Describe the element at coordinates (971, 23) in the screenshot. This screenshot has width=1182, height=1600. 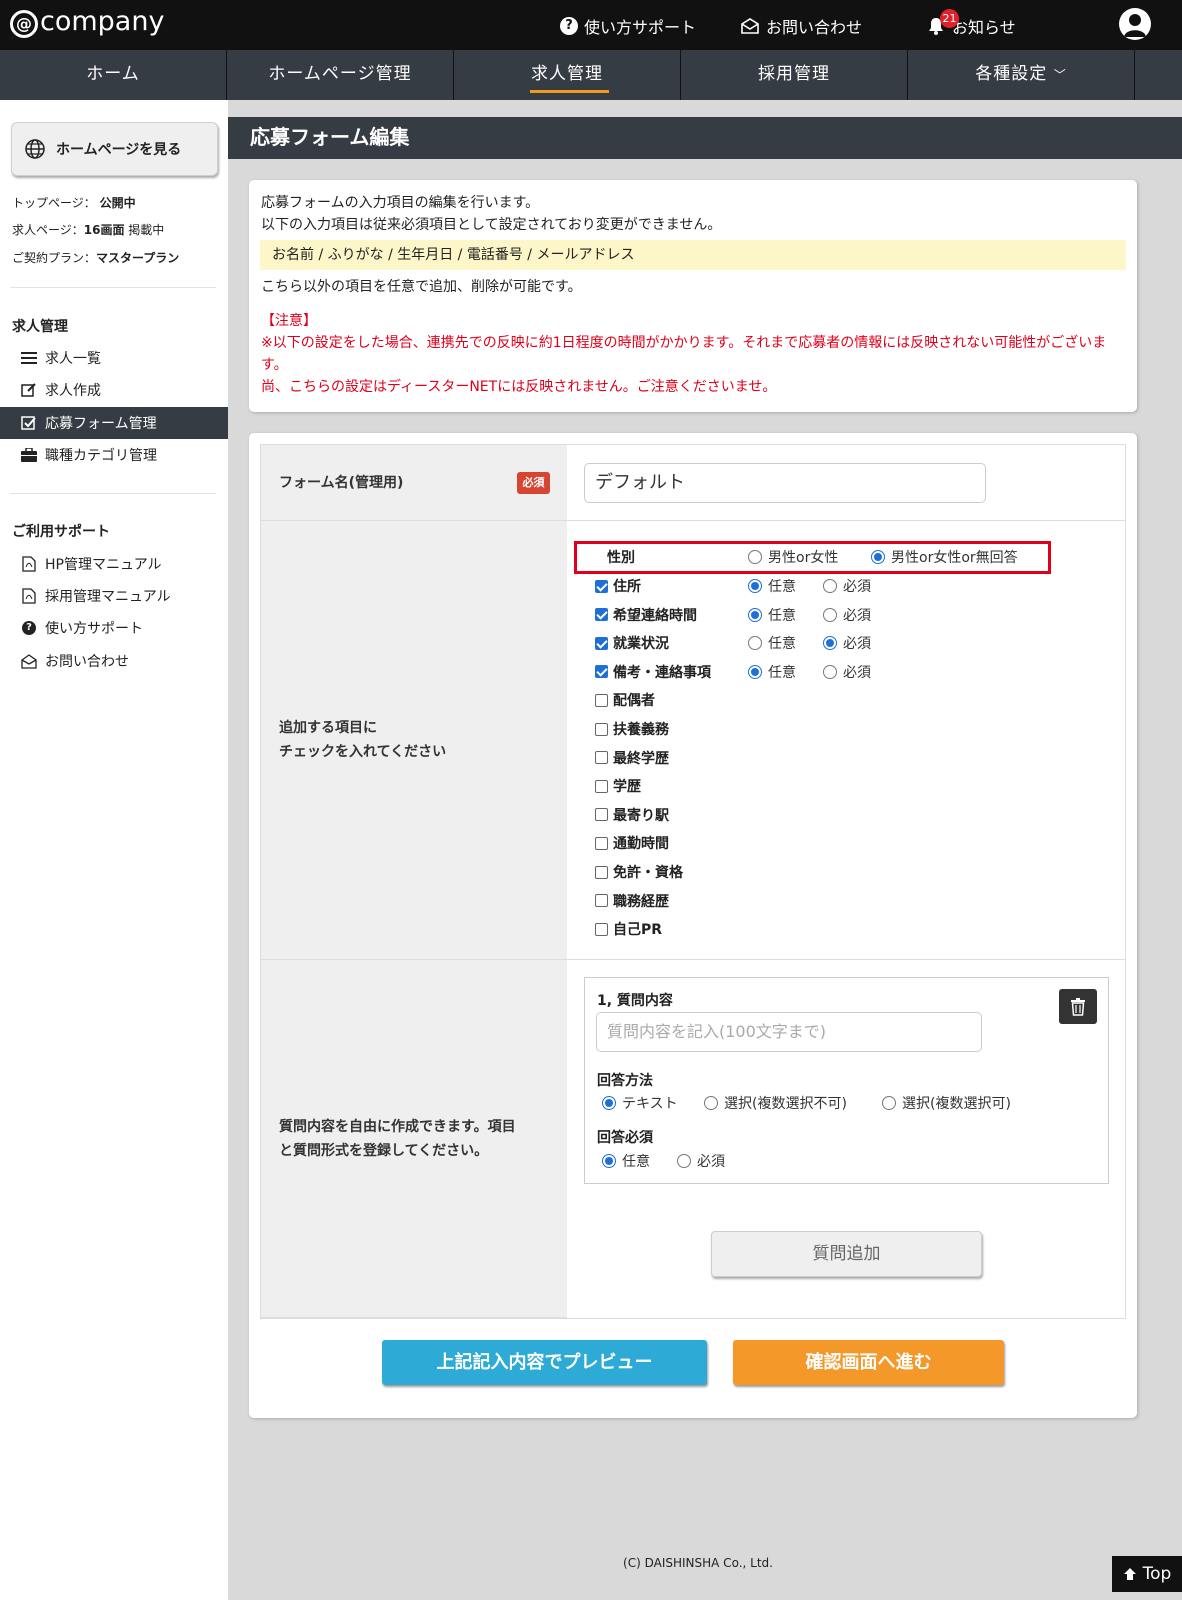
I see `notice-link: 21 お知らせ` at that location.